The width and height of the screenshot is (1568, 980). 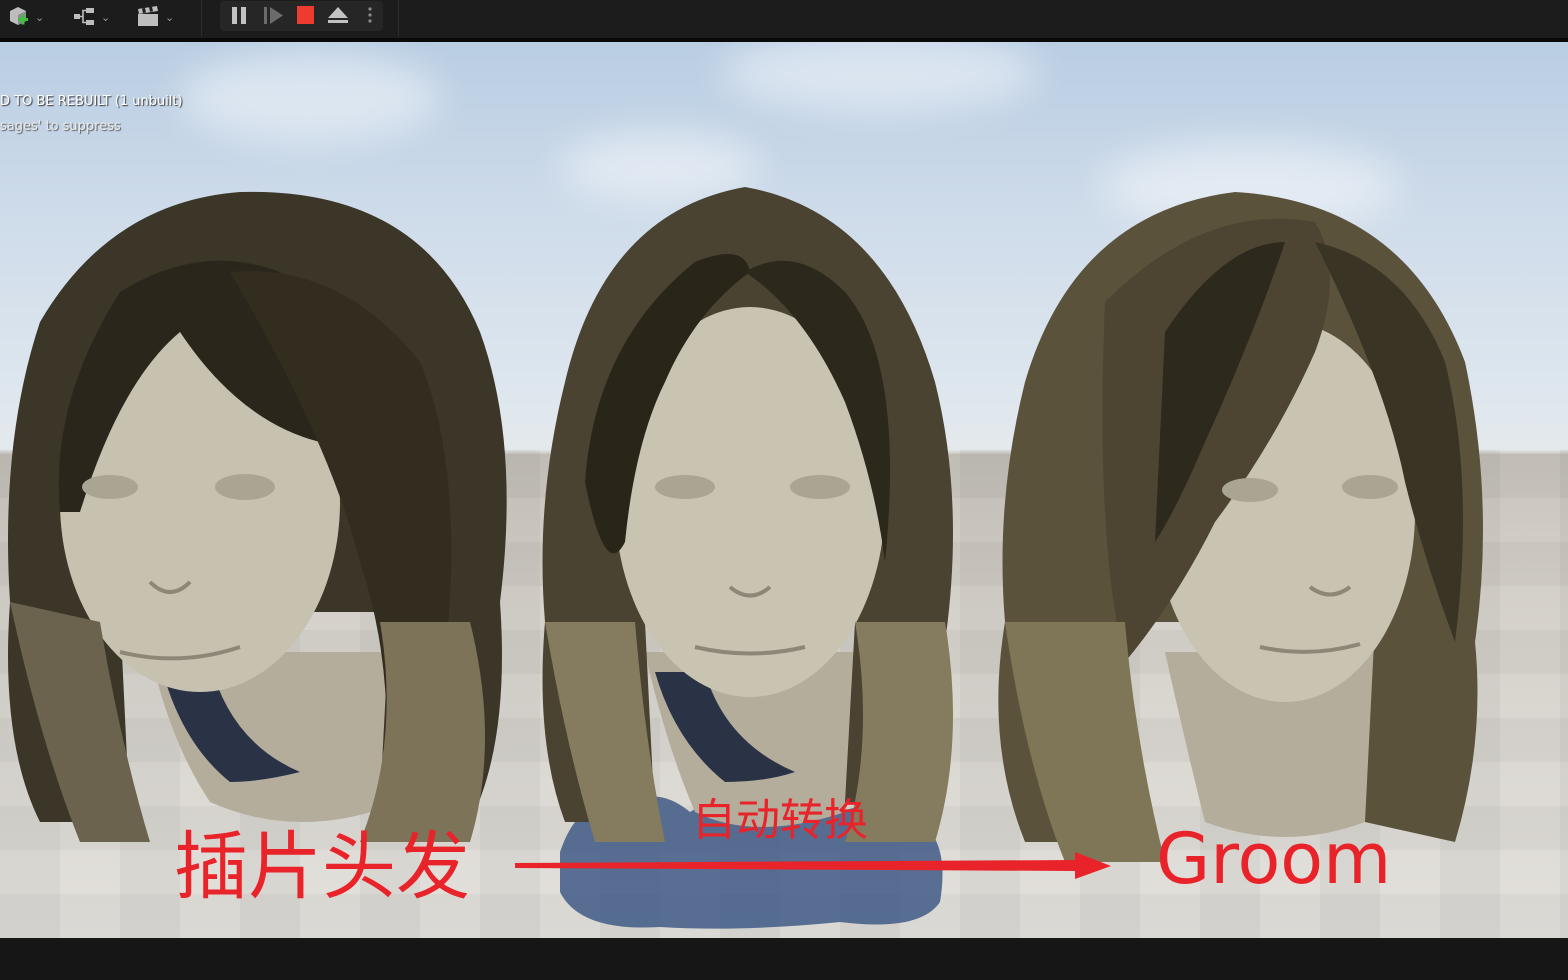 I want to click on pause-icon, so click(x=239, y=15).